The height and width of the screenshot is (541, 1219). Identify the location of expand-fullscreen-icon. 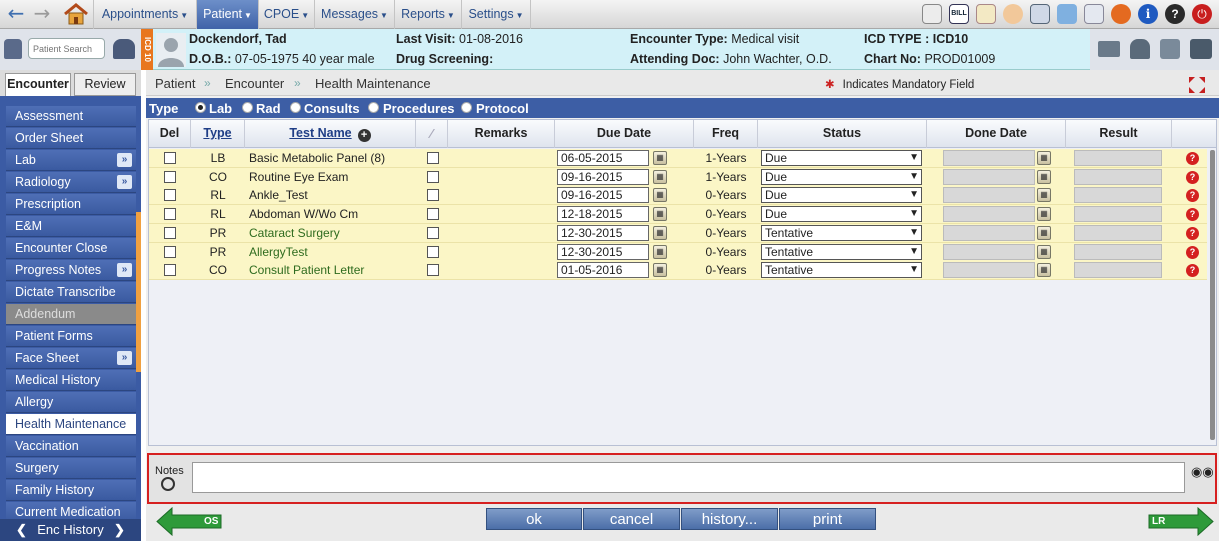
(1197, 85).